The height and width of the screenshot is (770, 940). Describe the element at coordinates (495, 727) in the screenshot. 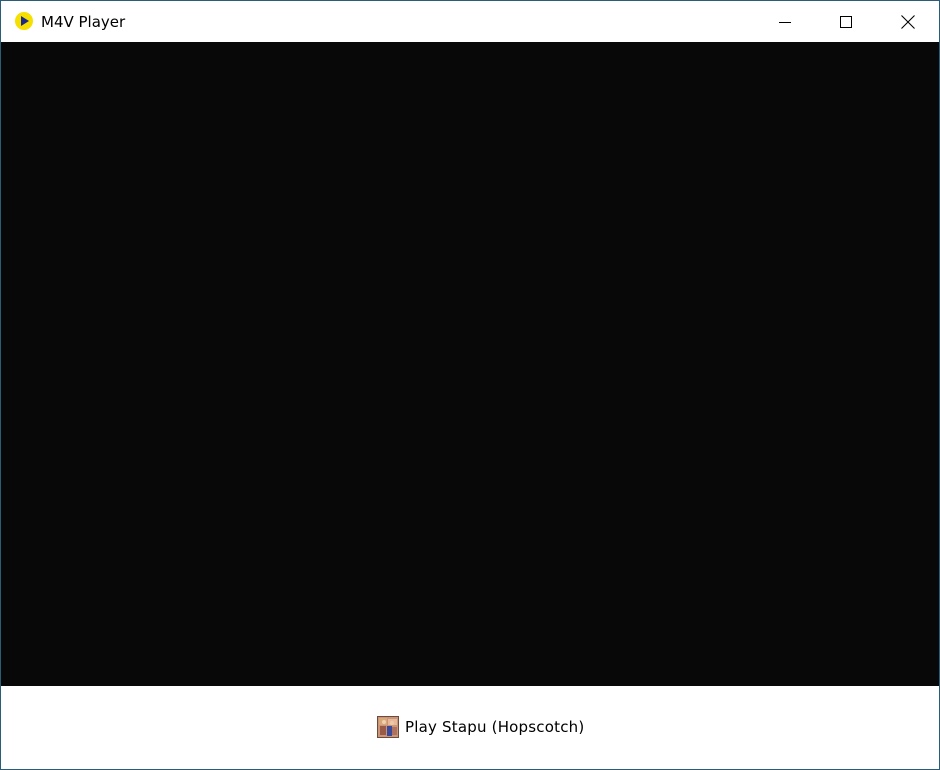

I see `play-label: Play Stapu (Hopscotch)` at that location.